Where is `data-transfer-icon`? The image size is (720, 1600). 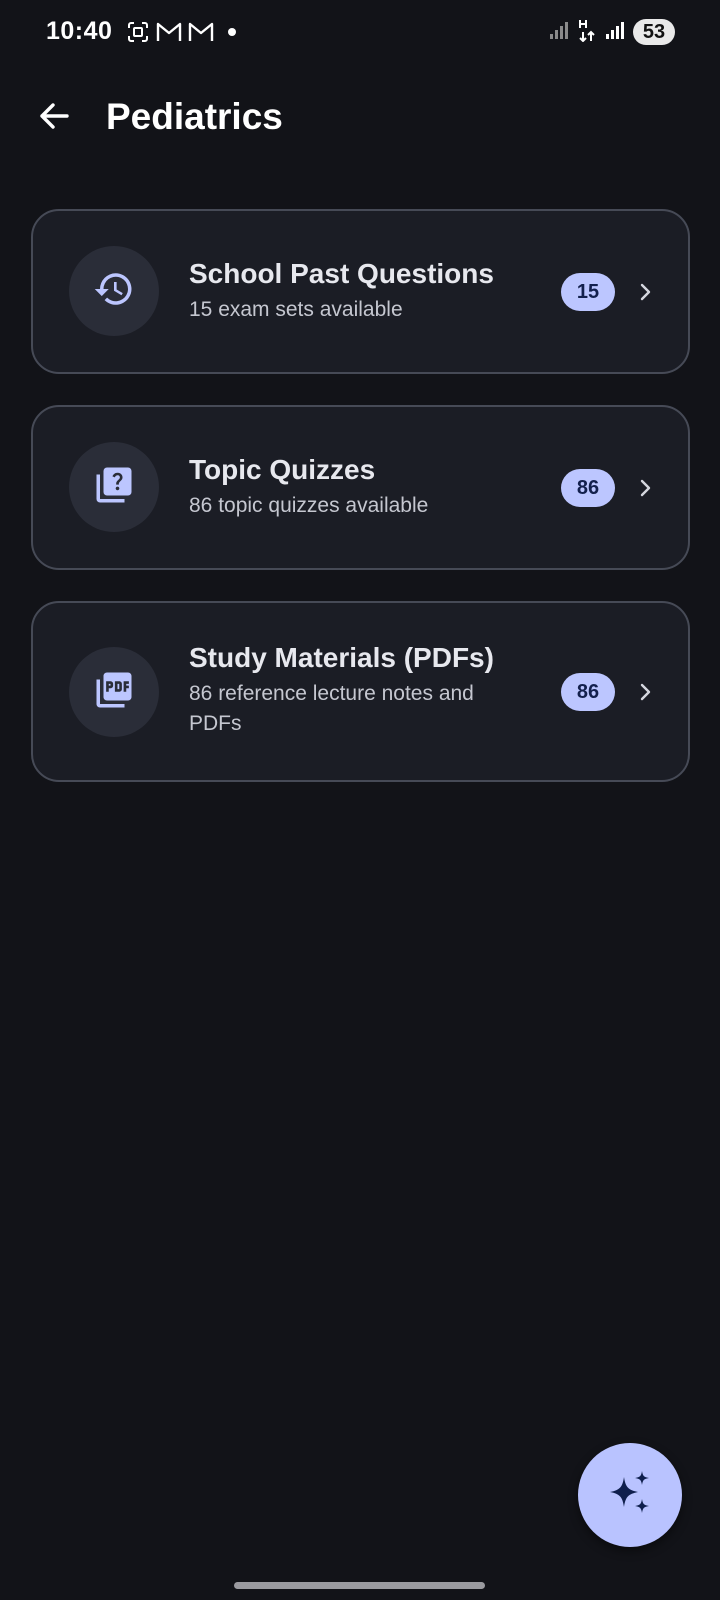 data-transfer-icon is located at coordinates (587, 32).